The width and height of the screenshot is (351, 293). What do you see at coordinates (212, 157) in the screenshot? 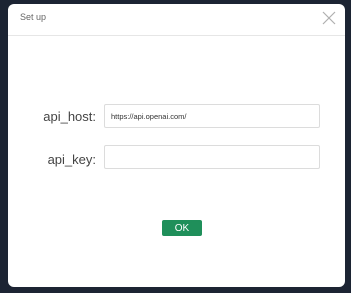
I see `api-key-input` at bounding box center [212, 157].